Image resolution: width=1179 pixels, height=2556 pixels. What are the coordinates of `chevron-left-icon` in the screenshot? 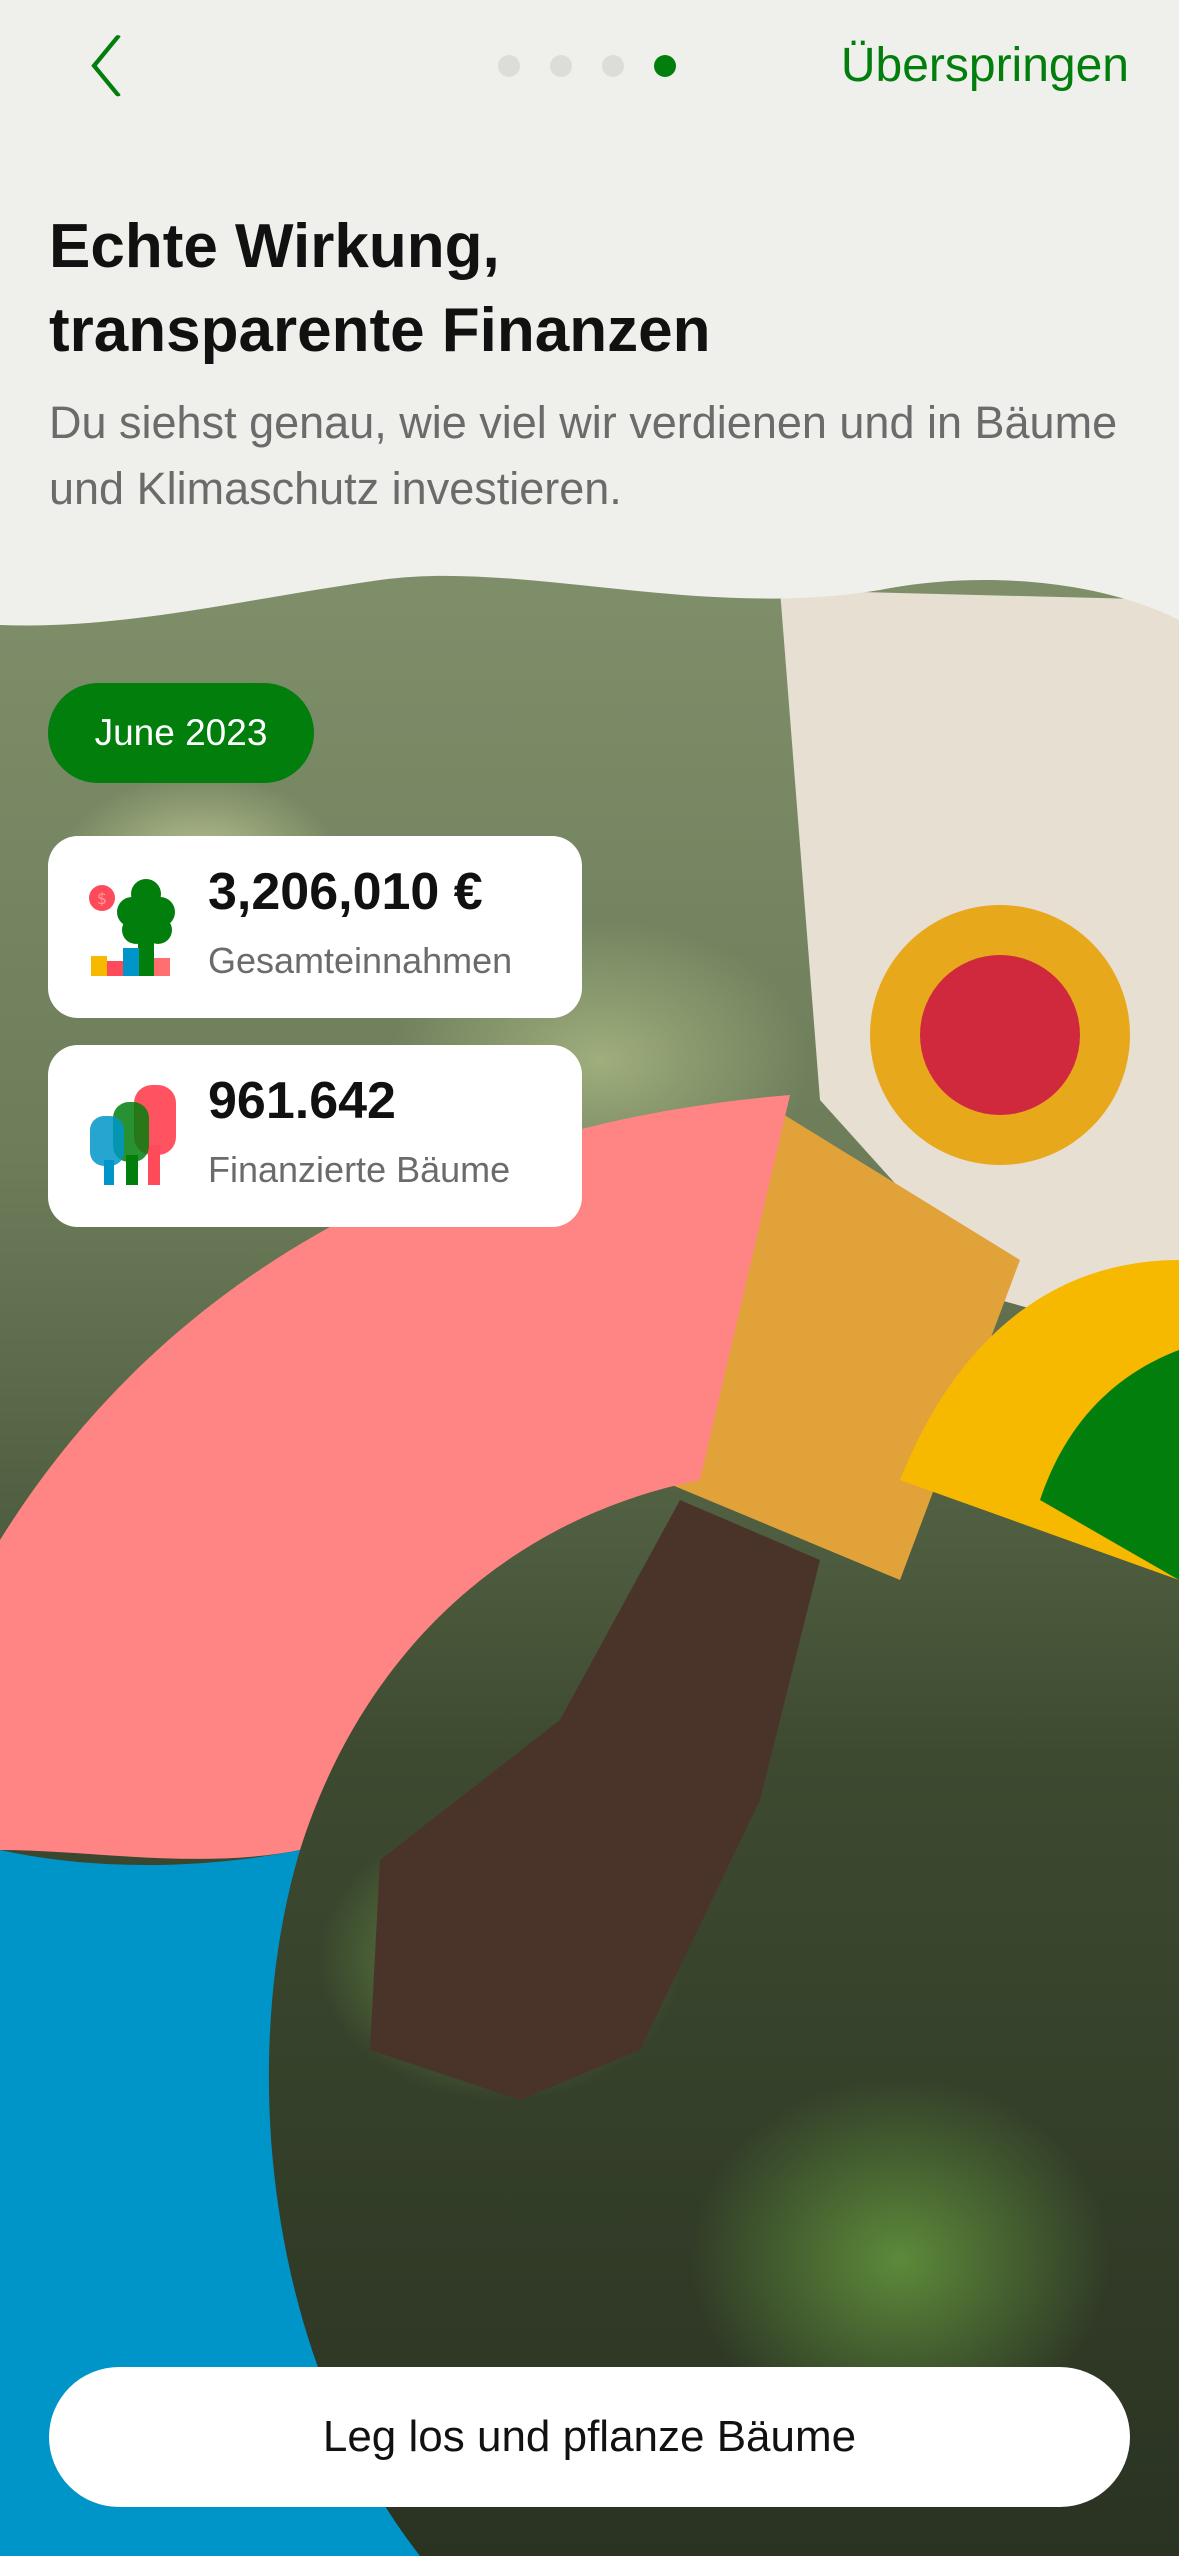 It's located at (106, 66).